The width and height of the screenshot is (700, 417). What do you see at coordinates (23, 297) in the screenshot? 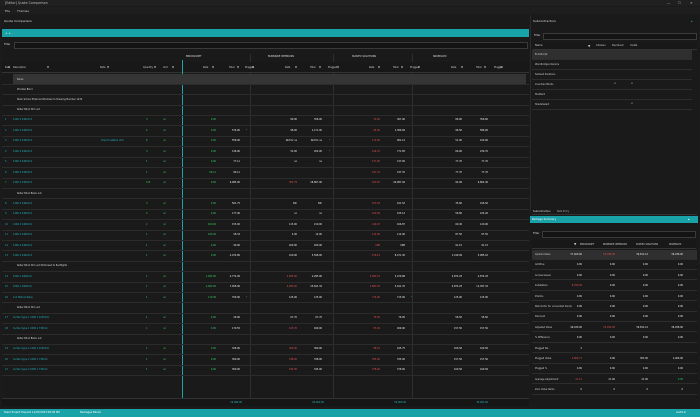
I see `item-description: 1x1 Motors Relay` at bounding box center [23, 297].